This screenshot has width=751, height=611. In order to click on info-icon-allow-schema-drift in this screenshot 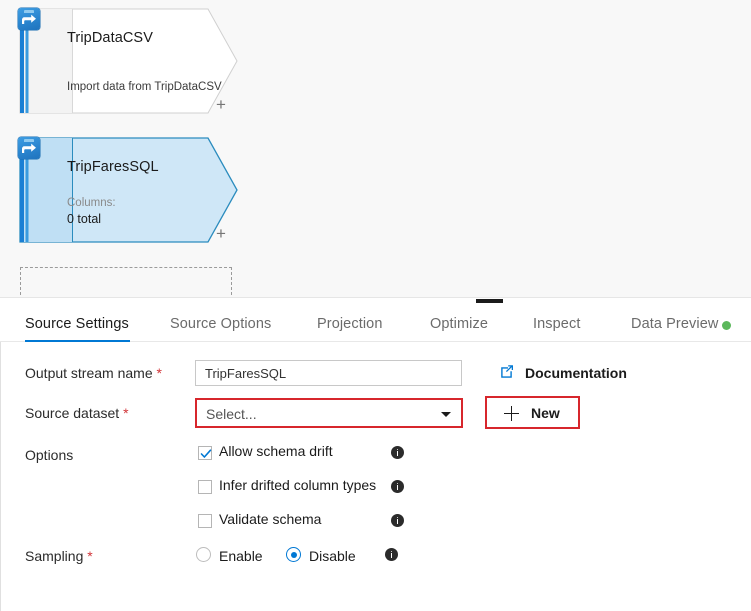, I will do `click(397, 452)`.